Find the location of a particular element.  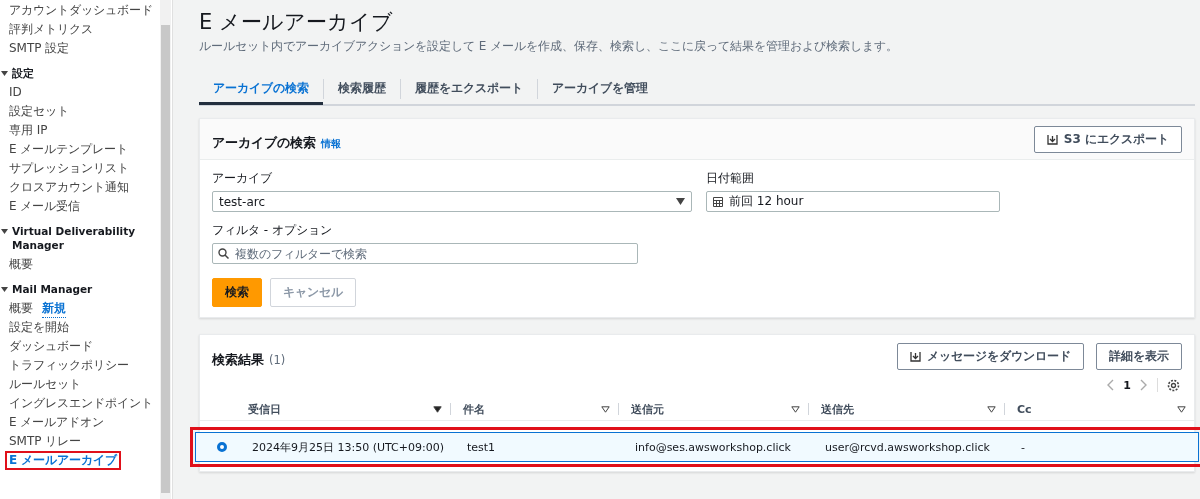

nav-link: 専用 IP is located at coordinates (28, 130).